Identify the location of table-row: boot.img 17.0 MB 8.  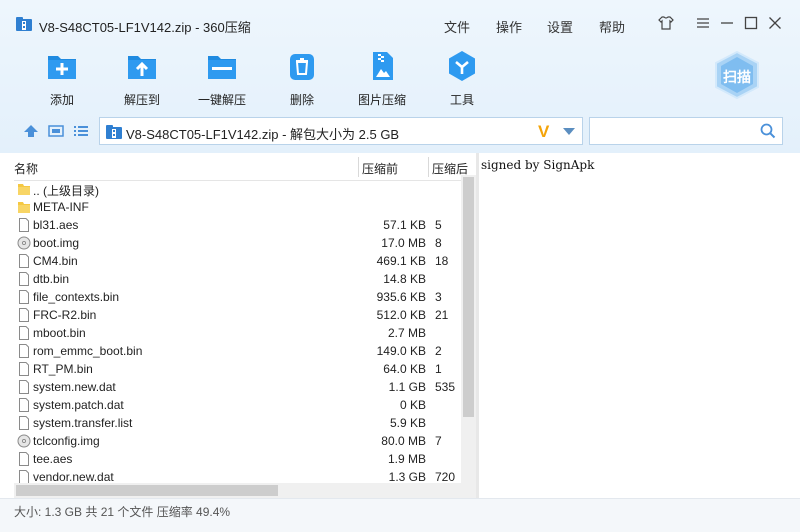
(237, 243).